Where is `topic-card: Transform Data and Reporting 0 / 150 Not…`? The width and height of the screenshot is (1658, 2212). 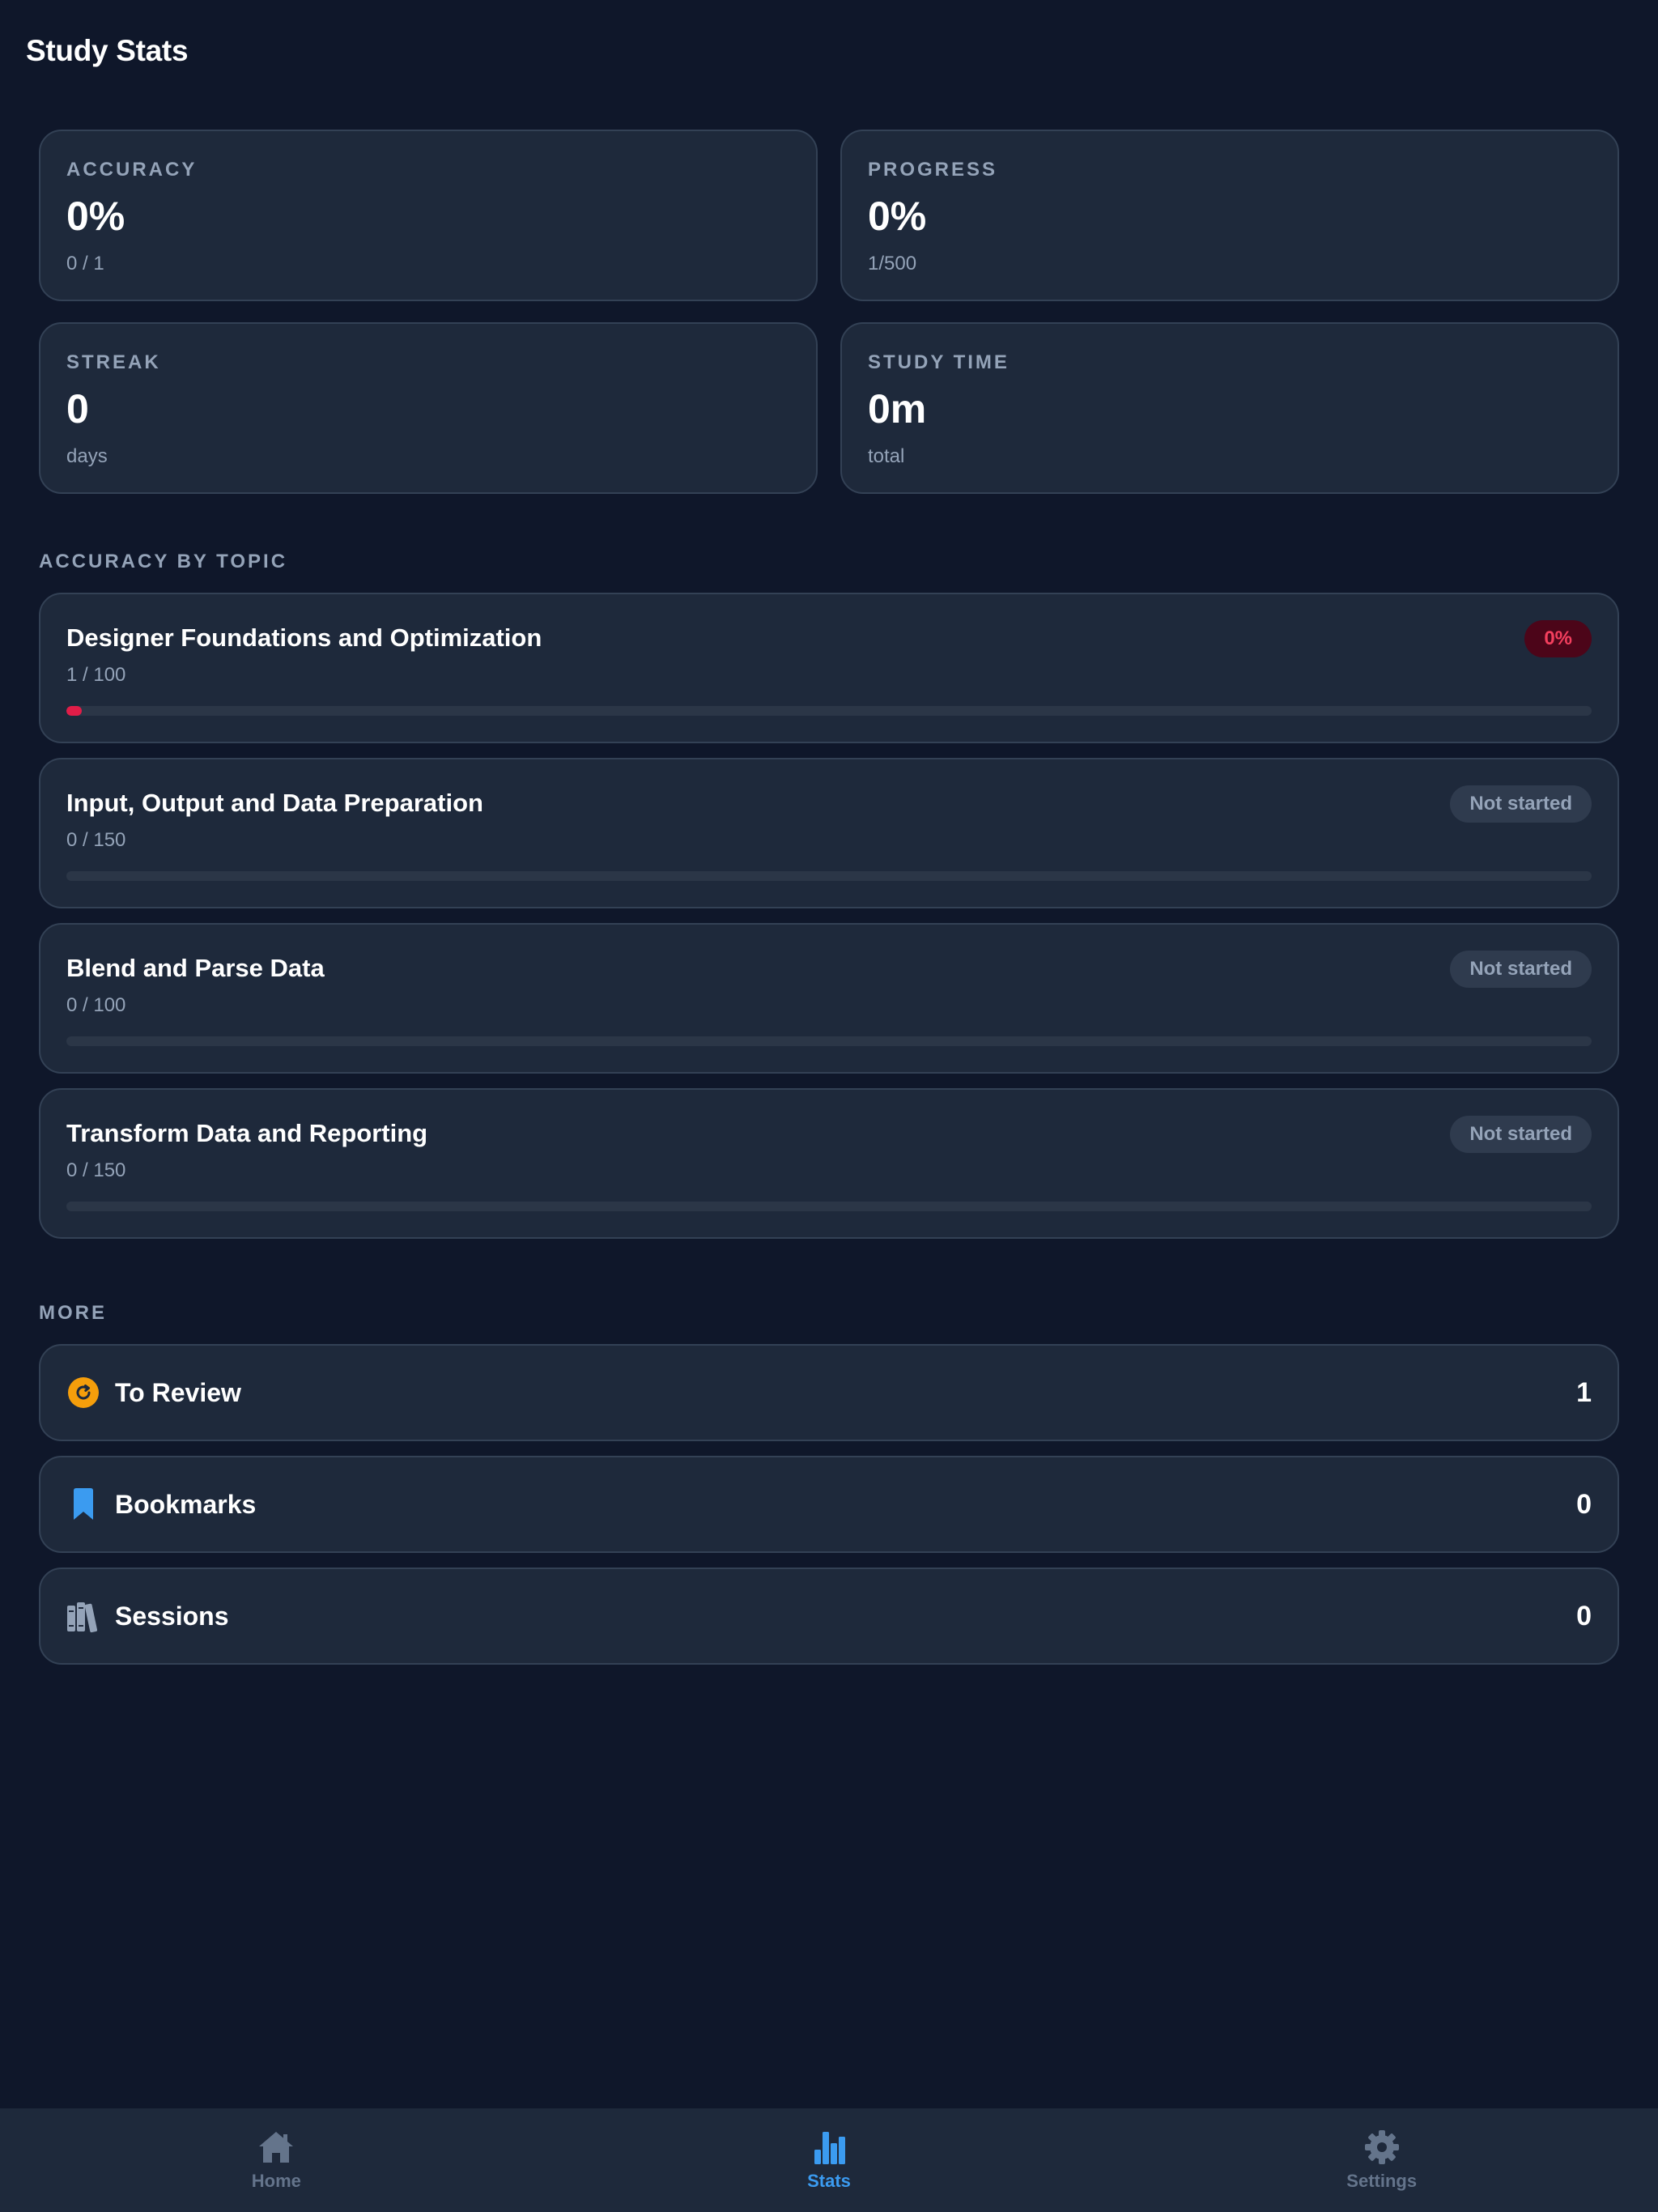
topic-card: Transform Data and Reporting 0 / 150 Not… is located at coordinates (829, 1163).